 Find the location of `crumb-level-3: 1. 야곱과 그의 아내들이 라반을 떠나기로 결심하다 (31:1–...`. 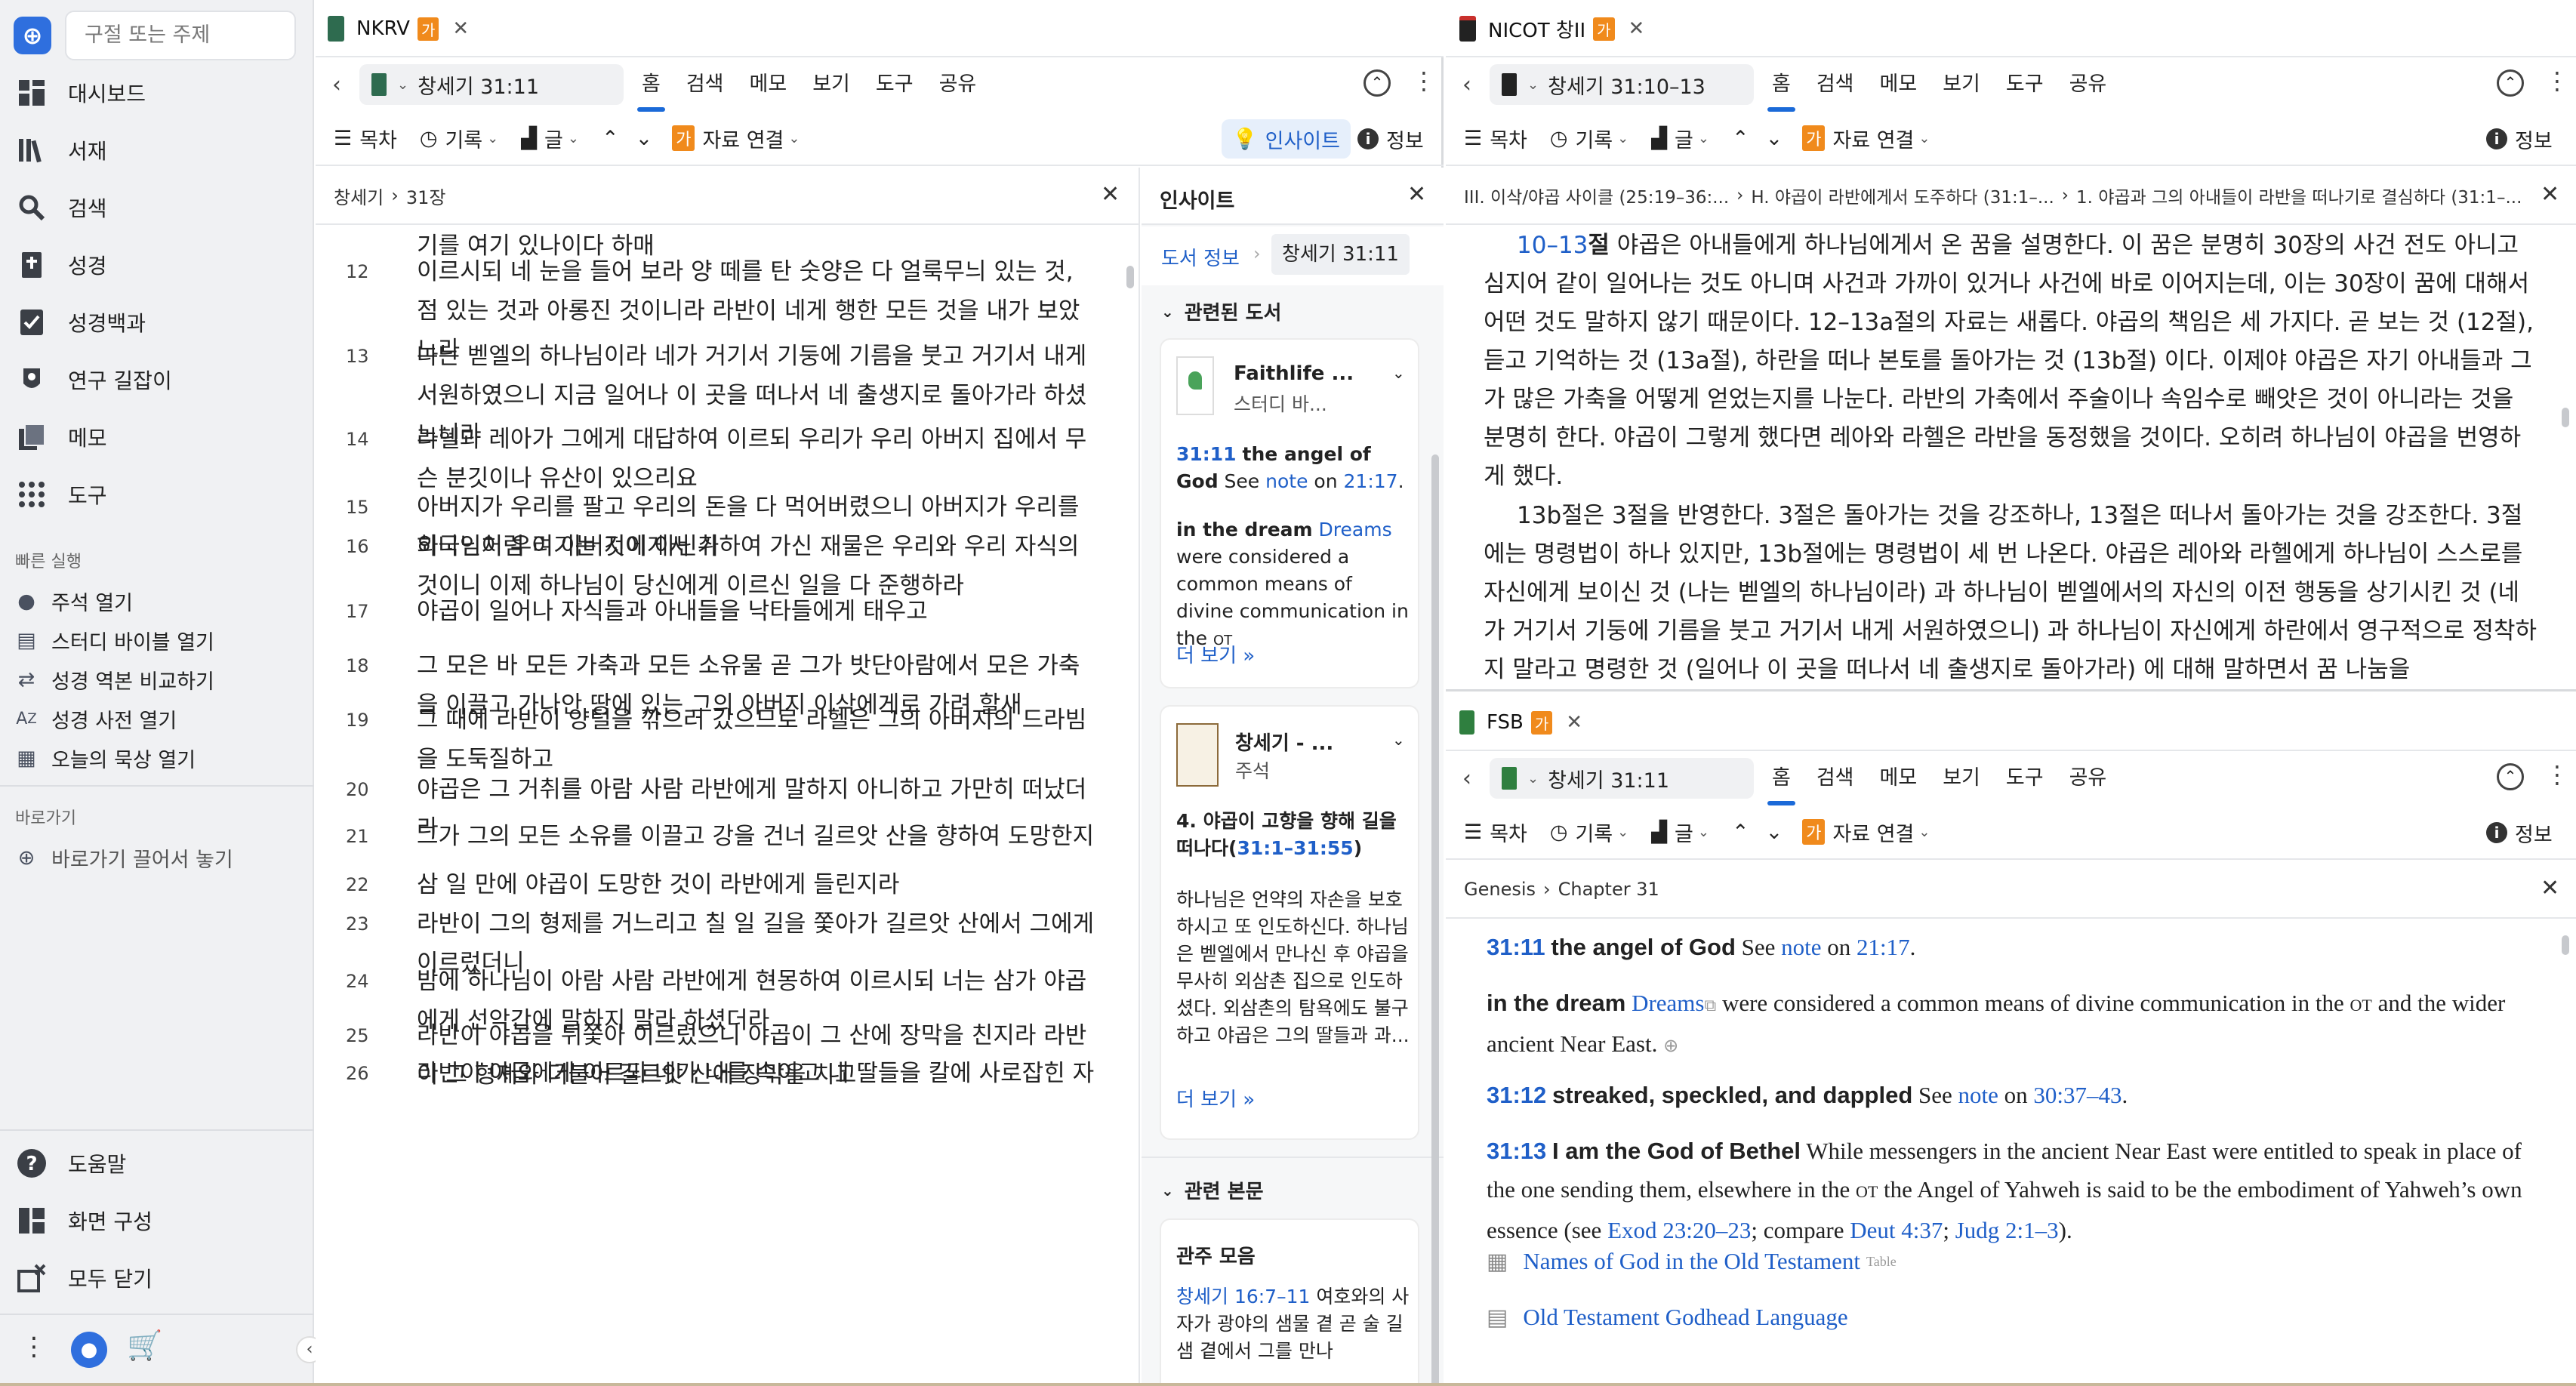

crumb-level-3: 1. 야곱과 그의 아내들이 라반을 떠나기로 결심하다 (31:1–... is located at coordinates (2299, 195).